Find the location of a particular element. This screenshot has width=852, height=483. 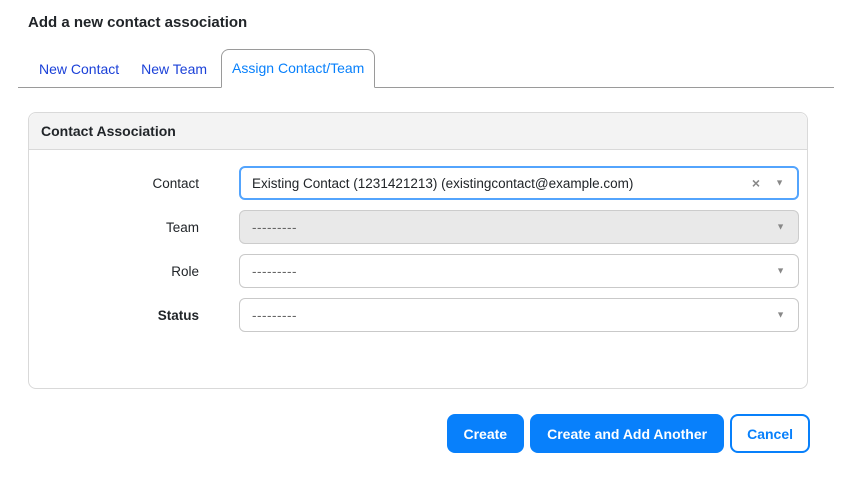

cancel-button: Cancel is located at coordinates (770, 433).